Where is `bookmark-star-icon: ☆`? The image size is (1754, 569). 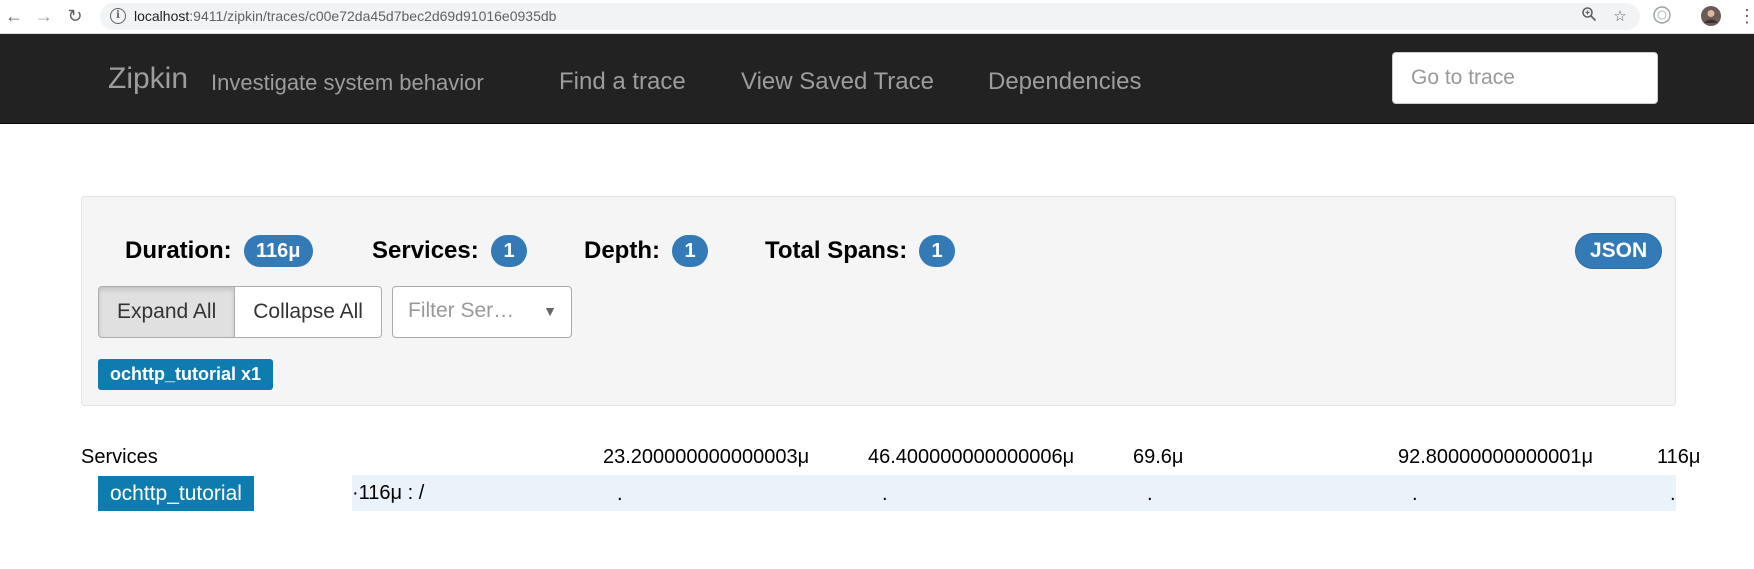 bookmark-star-icon: ☆ is located at coordinates (1620, 17).